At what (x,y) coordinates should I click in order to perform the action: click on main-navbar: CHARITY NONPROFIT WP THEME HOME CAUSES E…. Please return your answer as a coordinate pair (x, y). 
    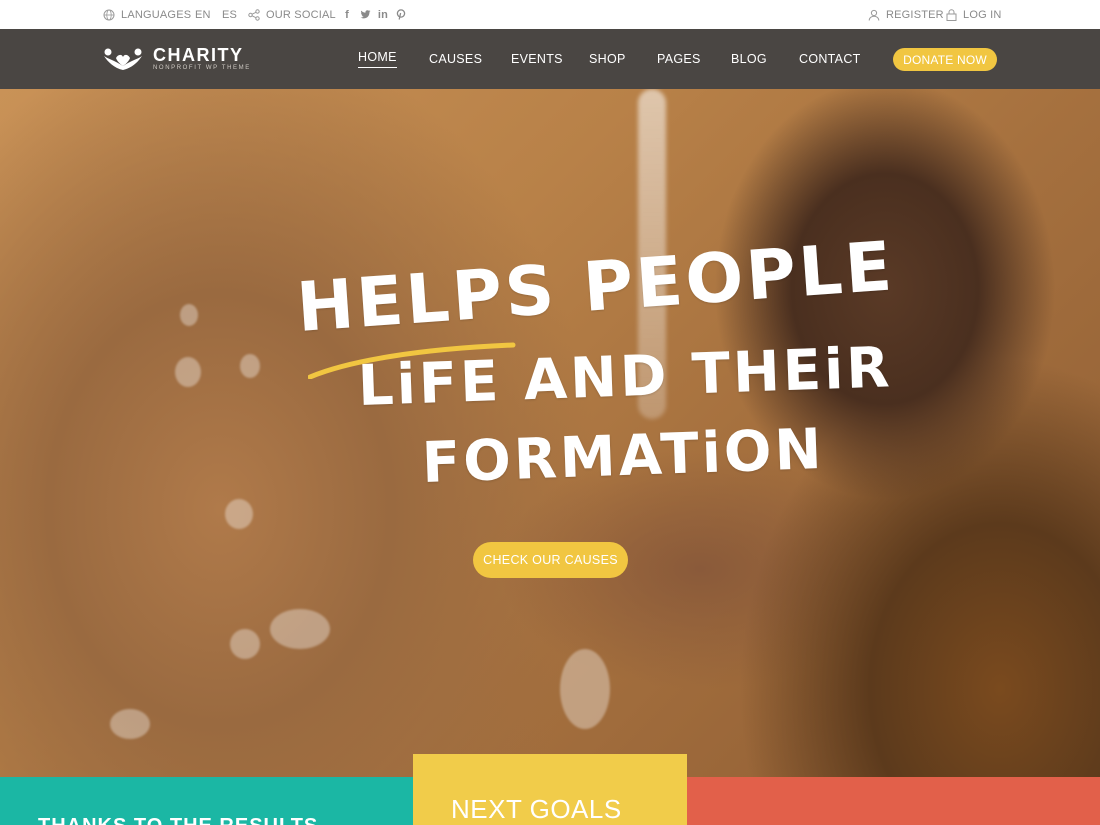
    Looking at the image, I should click on (550, 59).